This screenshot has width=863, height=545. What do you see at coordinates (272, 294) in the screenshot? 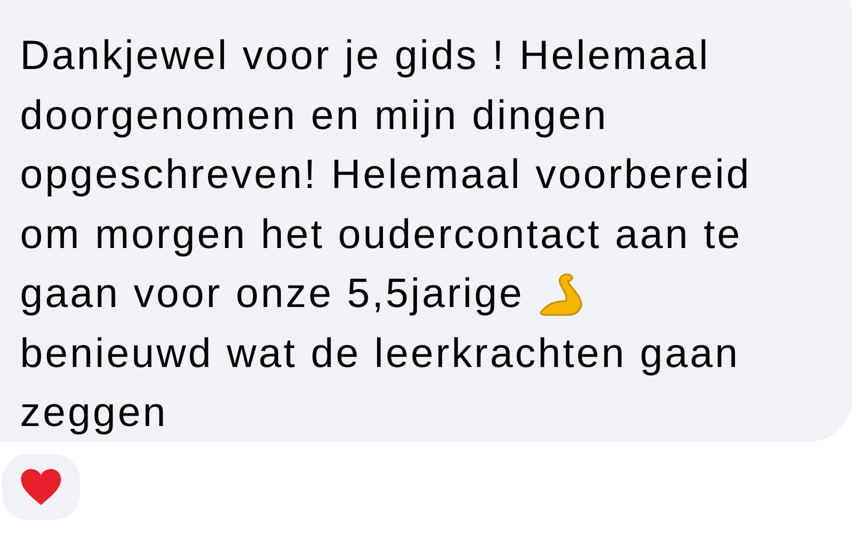
I see `message-text: gaan voor onze 5,5jarige` at bounding box center [272, 294].